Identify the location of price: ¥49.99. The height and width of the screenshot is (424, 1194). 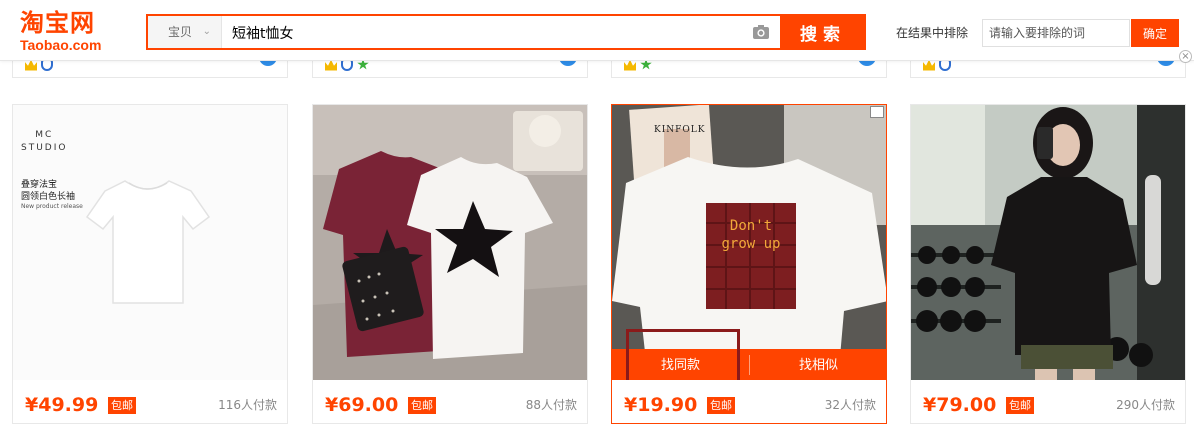
(62, 405).